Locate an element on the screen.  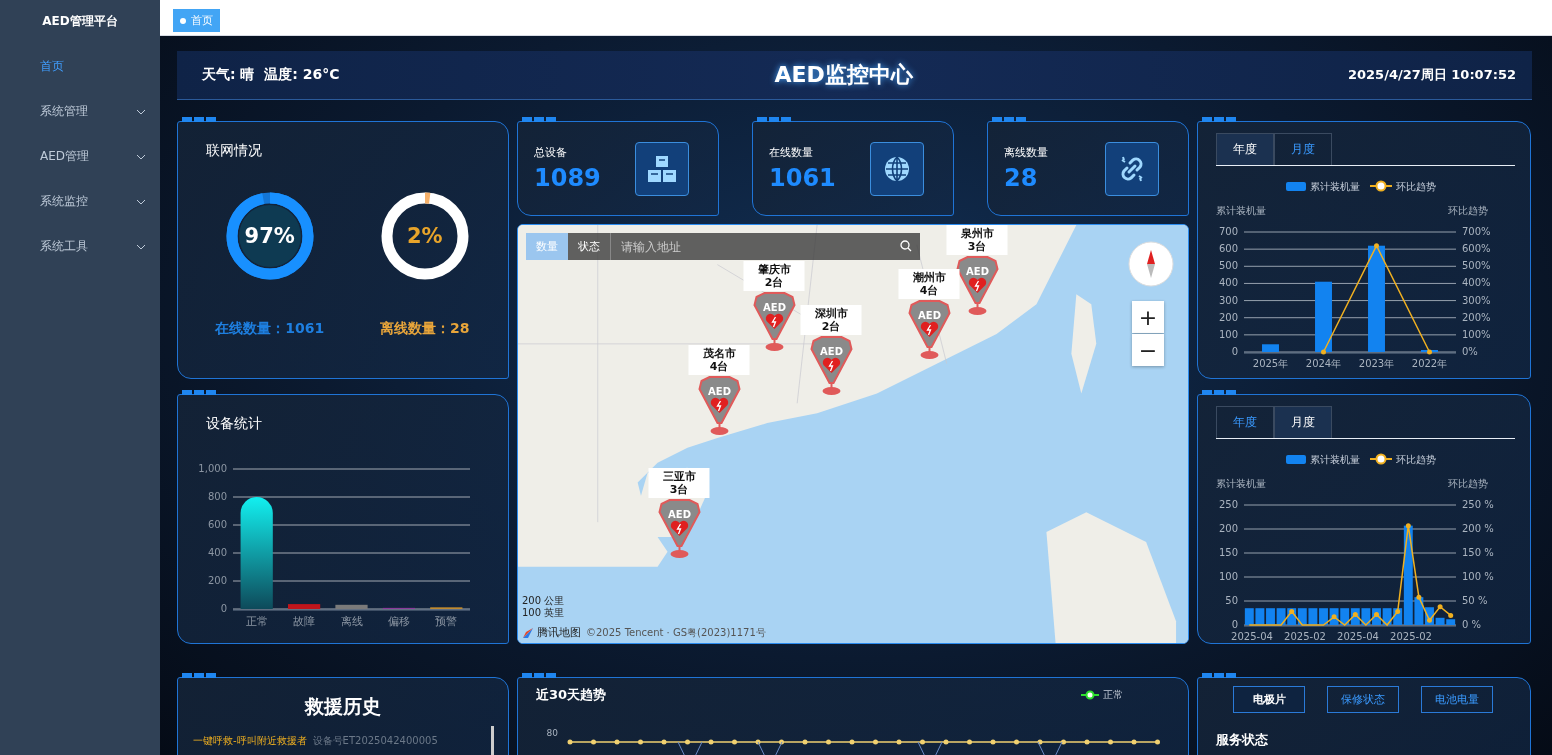
axis-tick-label: 500 is located at coordinates (1228, 266).